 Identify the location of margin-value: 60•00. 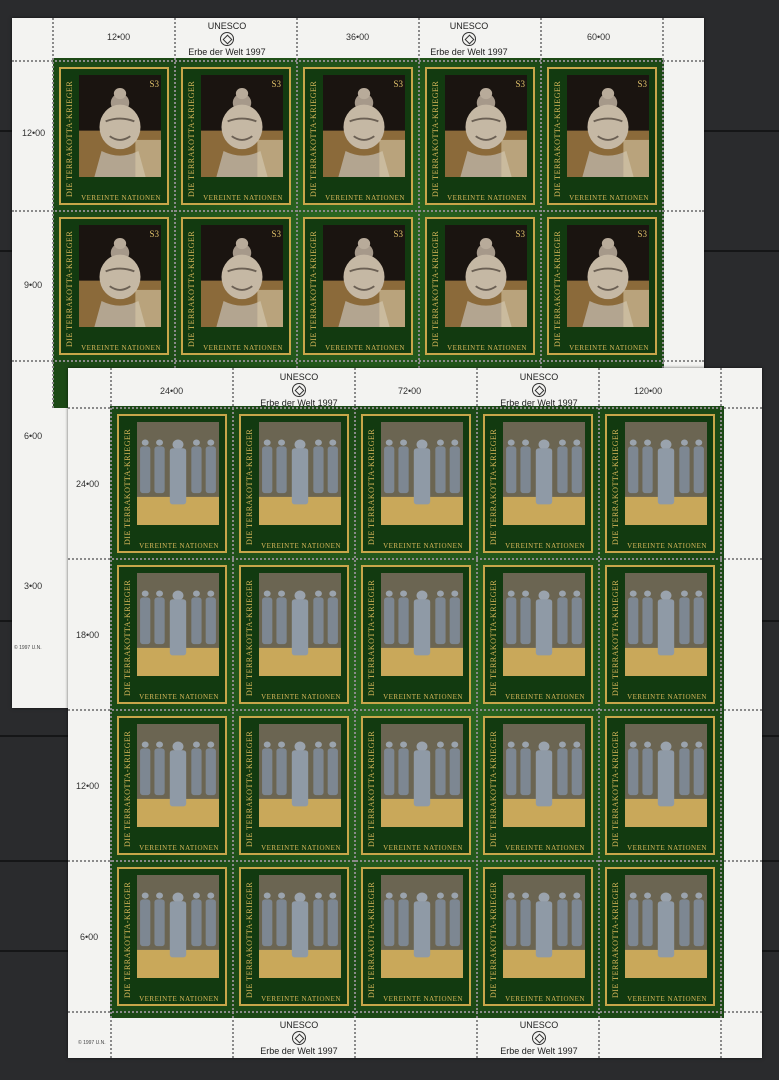
(599, 37).